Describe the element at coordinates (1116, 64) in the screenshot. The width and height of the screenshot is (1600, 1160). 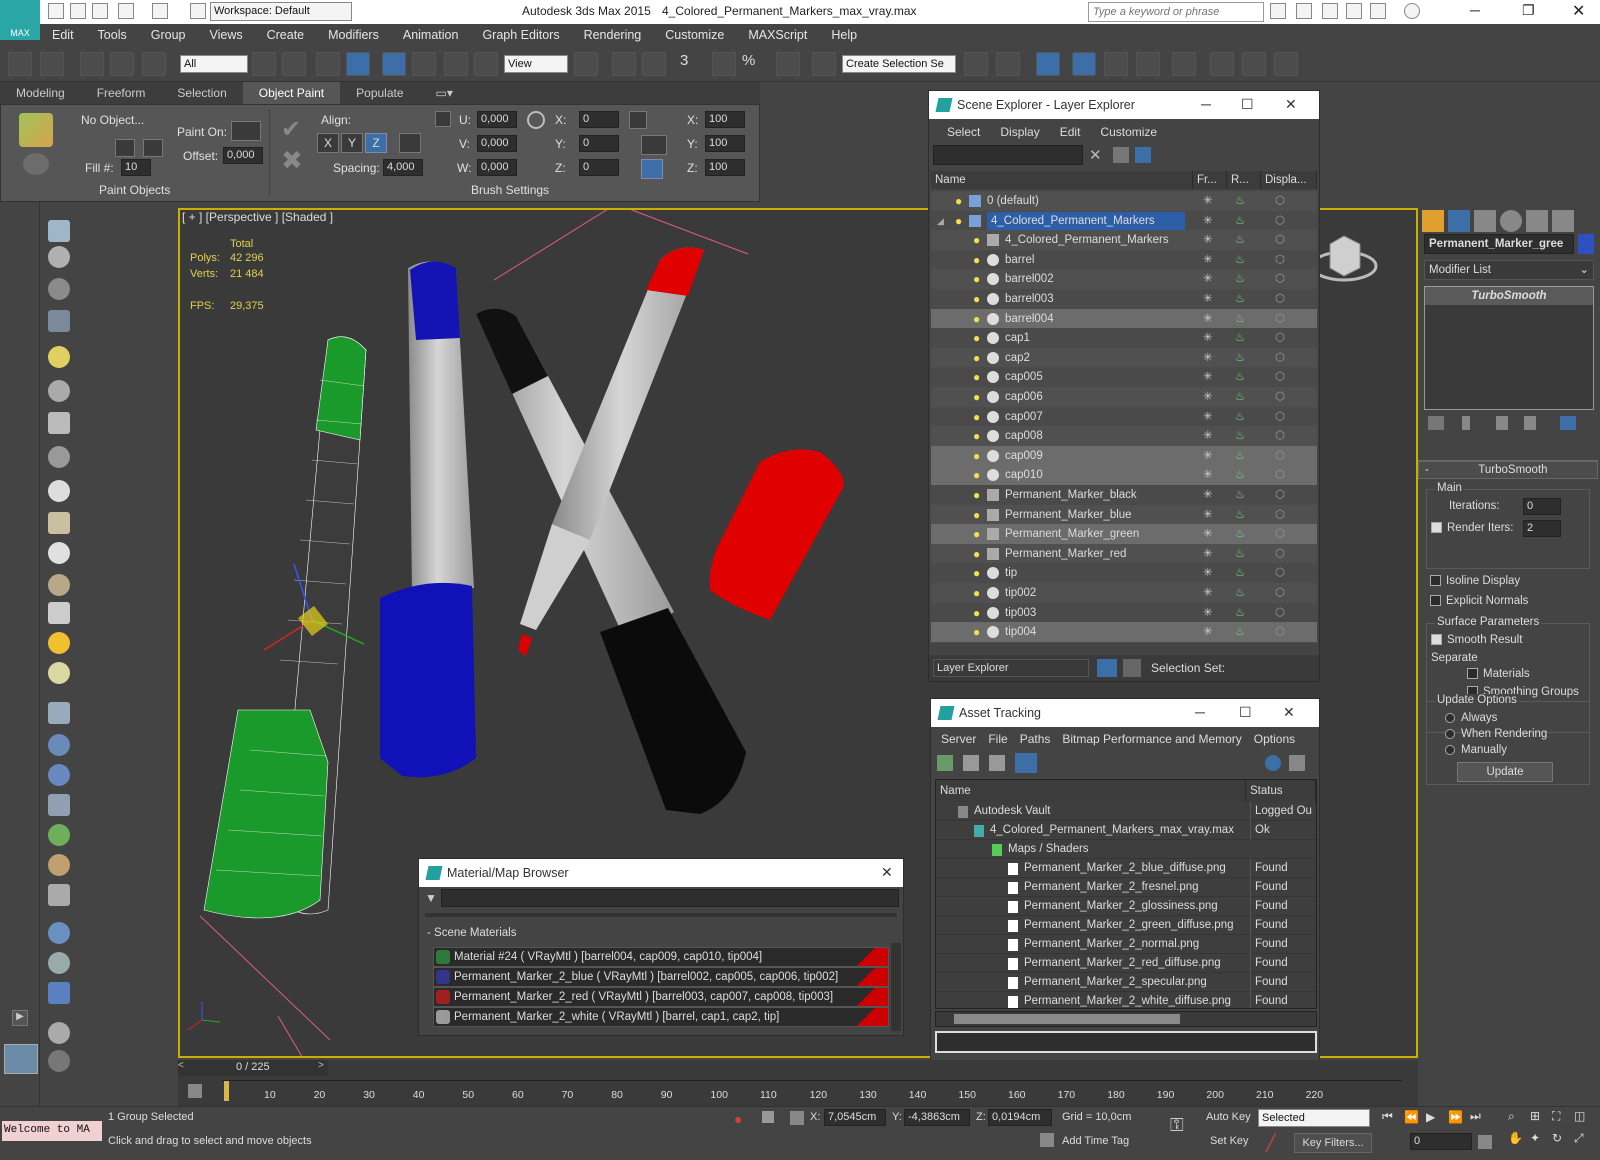
I see `curve-editor-icon` at that location.